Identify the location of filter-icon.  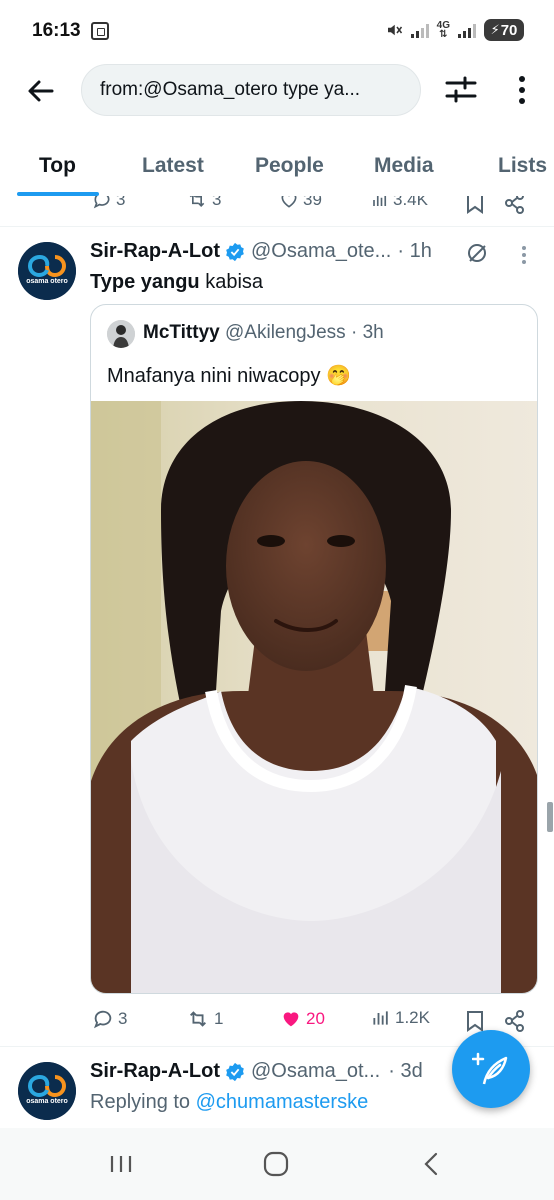
(461, 90).